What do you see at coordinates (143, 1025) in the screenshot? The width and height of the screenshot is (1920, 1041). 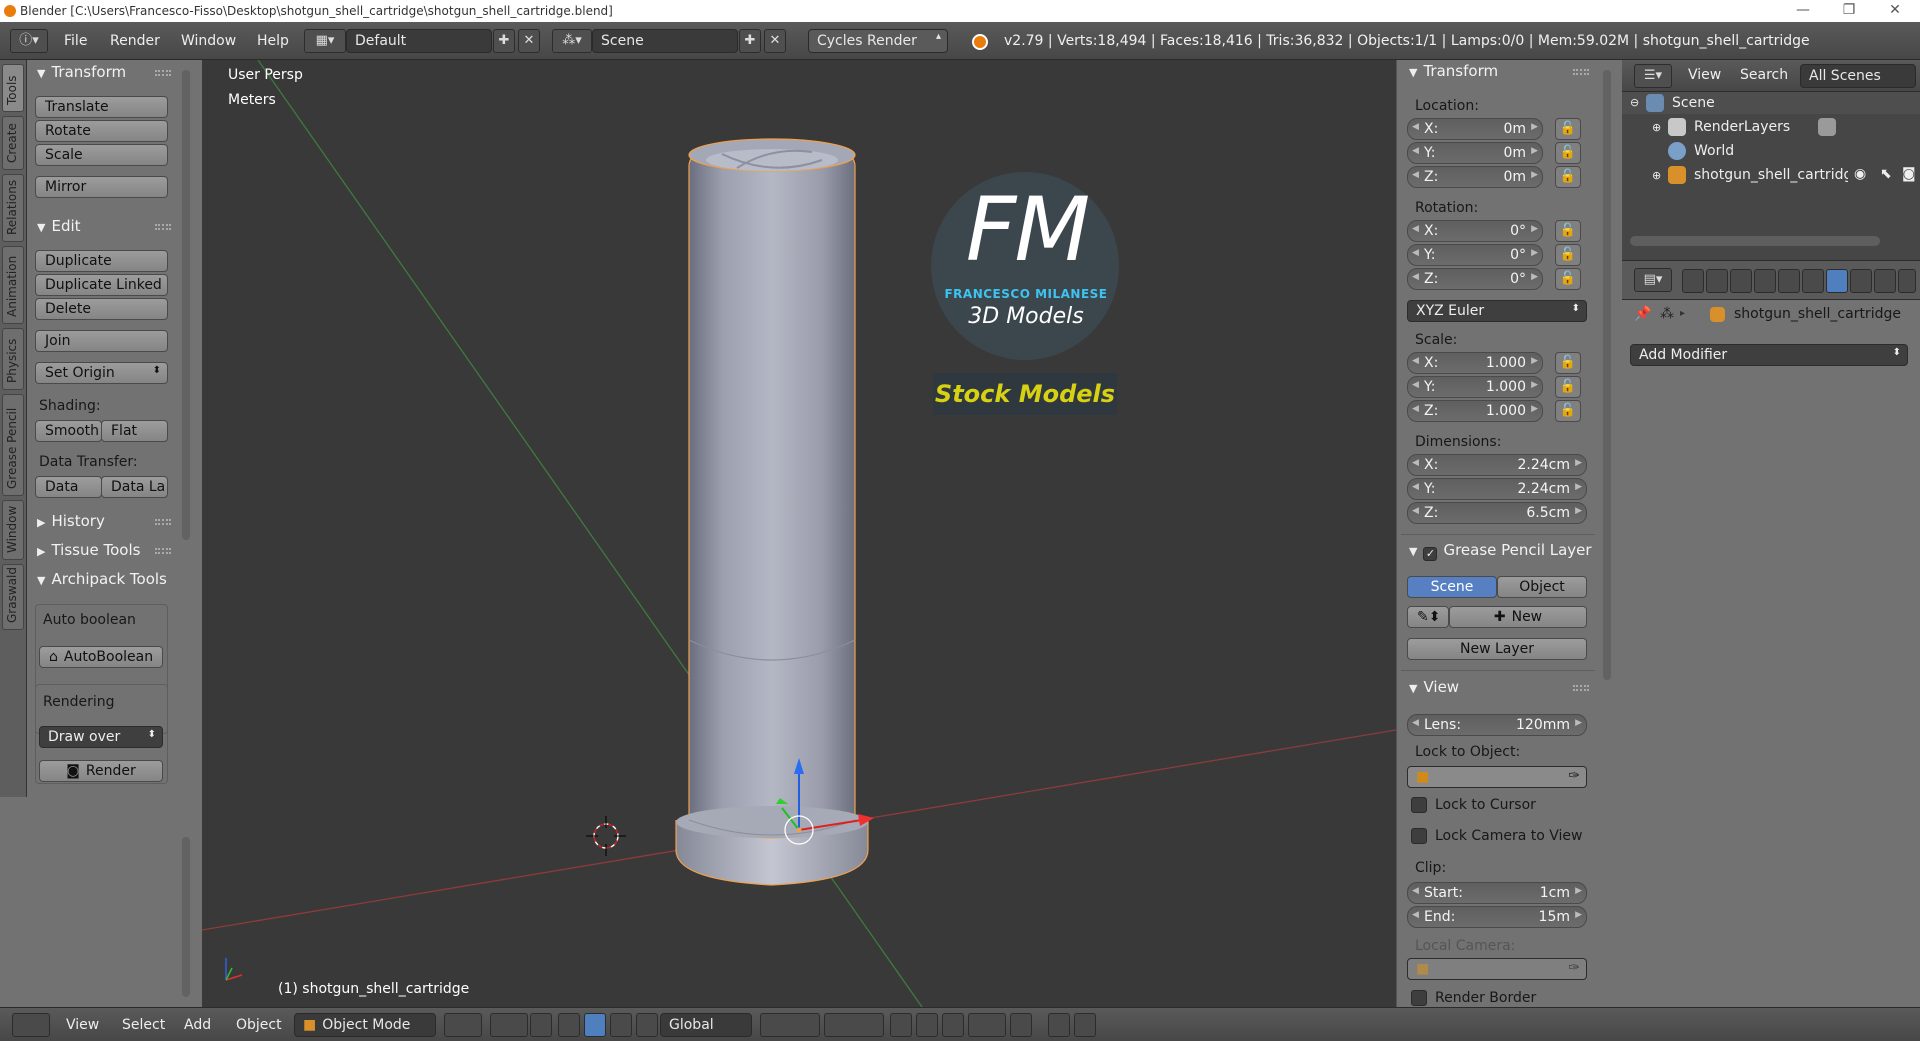 I see `menu-select: Select` at bounding box center [143, 1025].